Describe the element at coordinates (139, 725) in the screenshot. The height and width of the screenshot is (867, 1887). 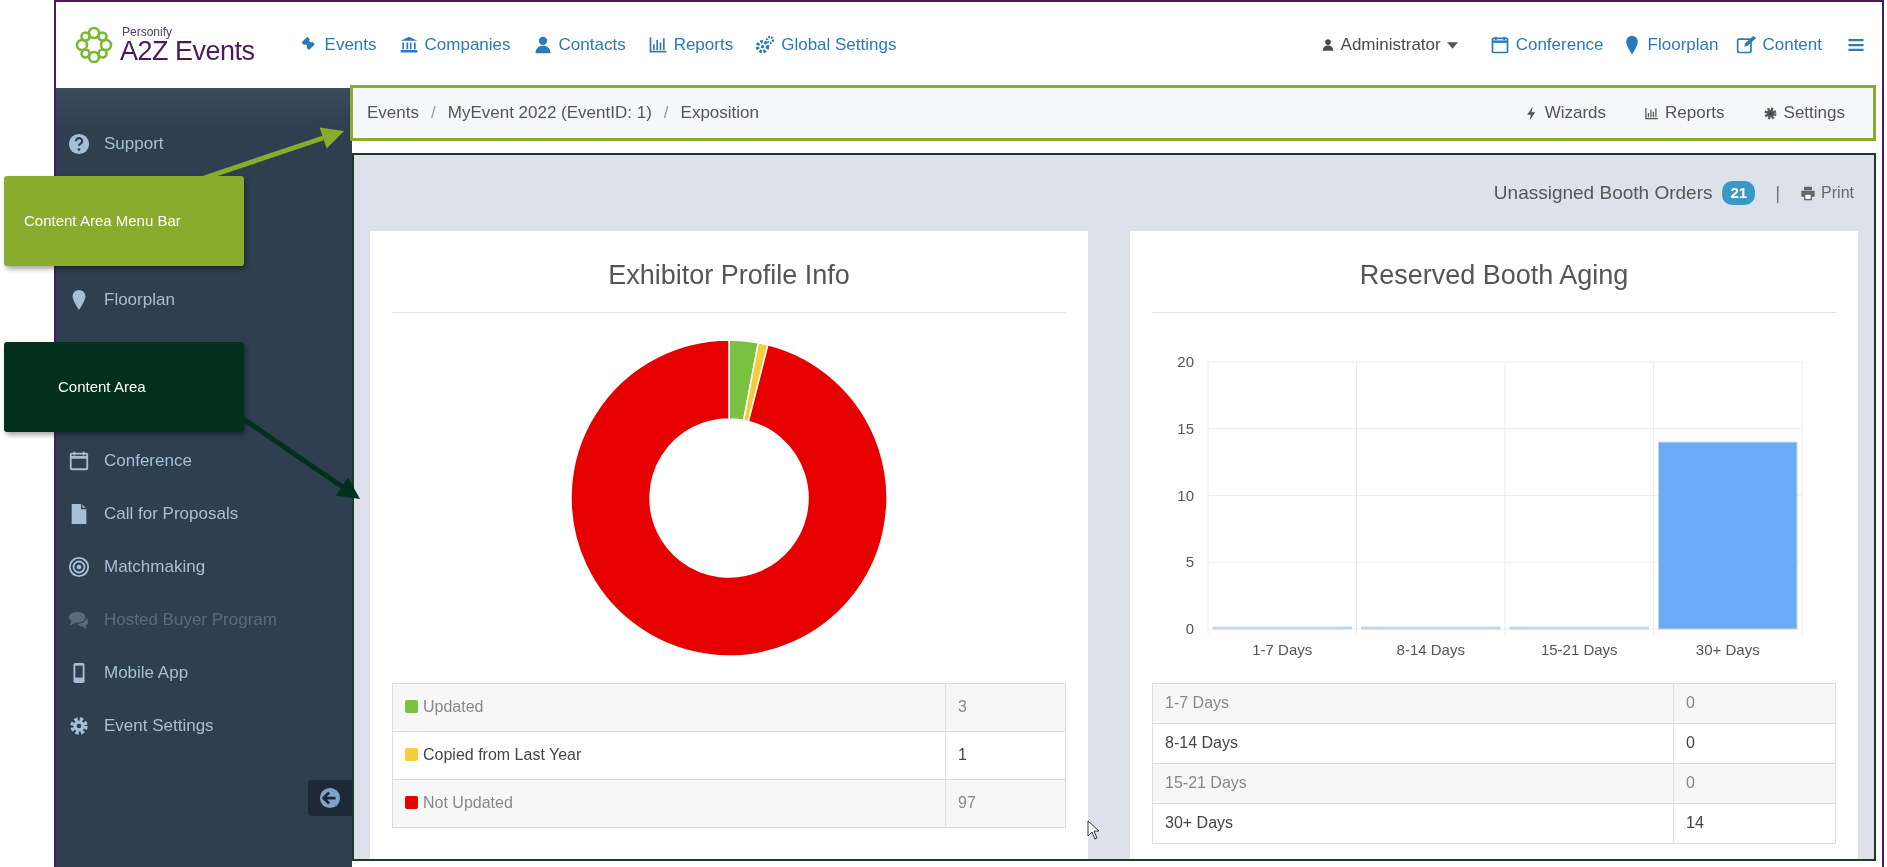
I see `sidebar-item: Event Settings` at that location.